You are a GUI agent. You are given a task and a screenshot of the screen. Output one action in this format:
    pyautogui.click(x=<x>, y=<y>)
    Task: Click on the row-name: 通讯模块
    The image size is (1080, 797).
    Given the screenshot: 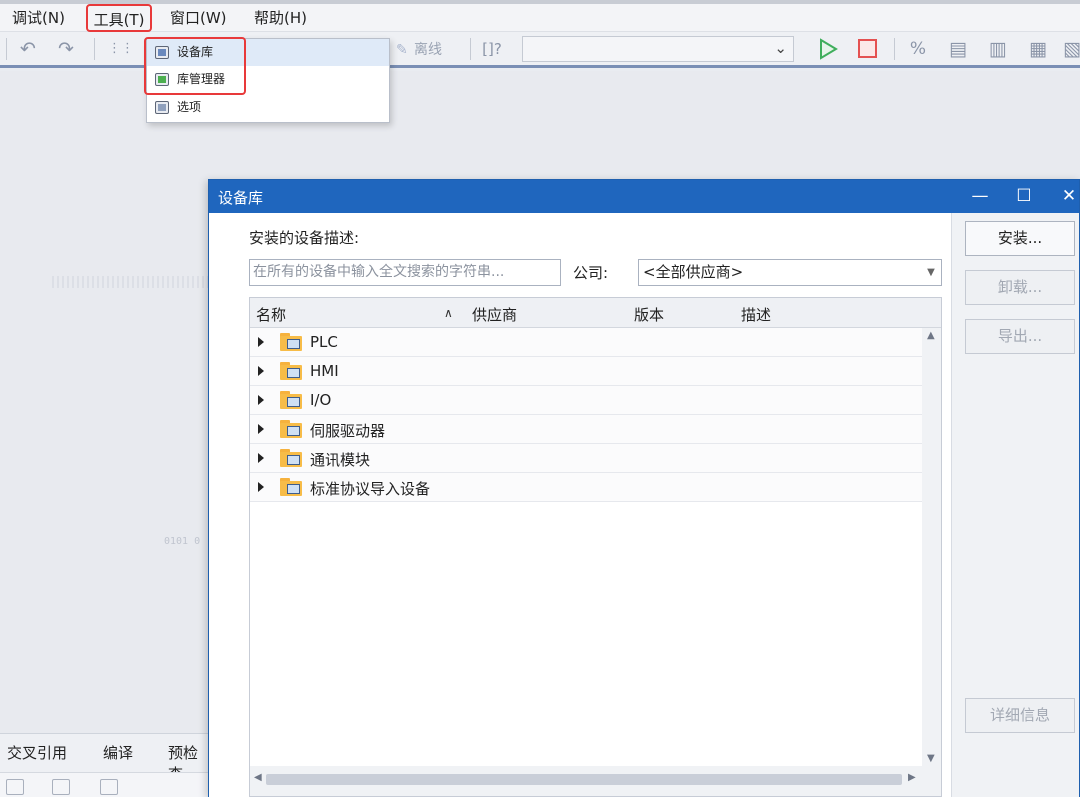 What is the action you would take?
    pyautogui.click(x=340, y=460)
    